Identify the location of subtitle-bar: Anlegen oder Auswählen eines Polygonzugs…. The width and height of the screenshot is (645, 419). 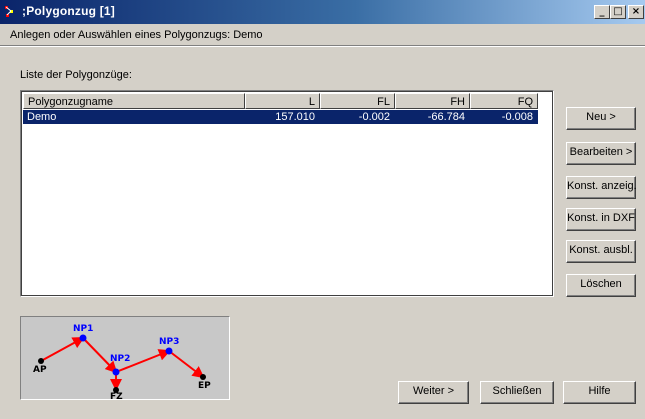
(322, 35).